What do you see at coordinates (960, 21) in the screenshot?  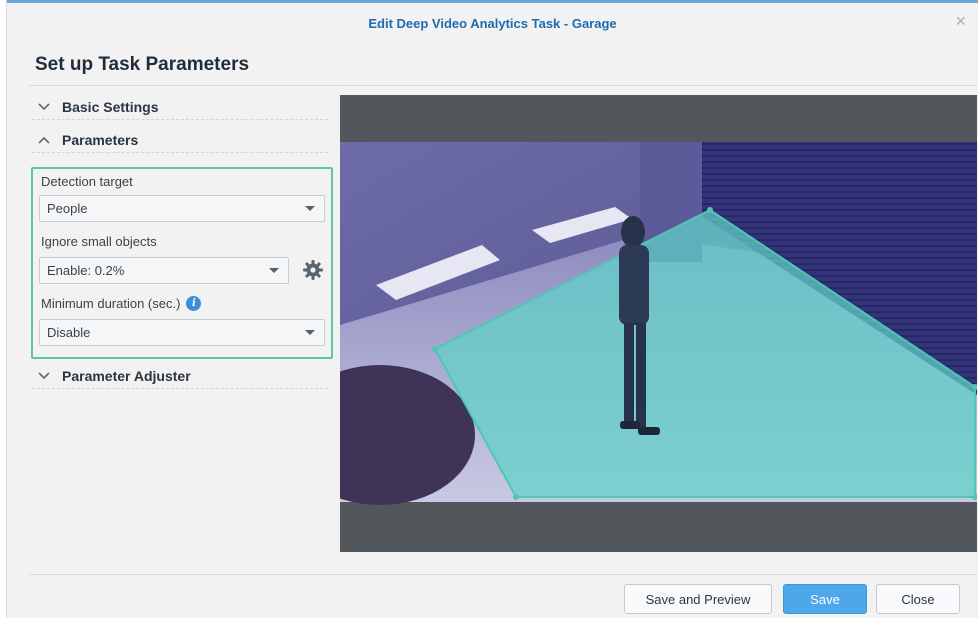 I see `close-icon: ×` at bounding box center [960, 21].